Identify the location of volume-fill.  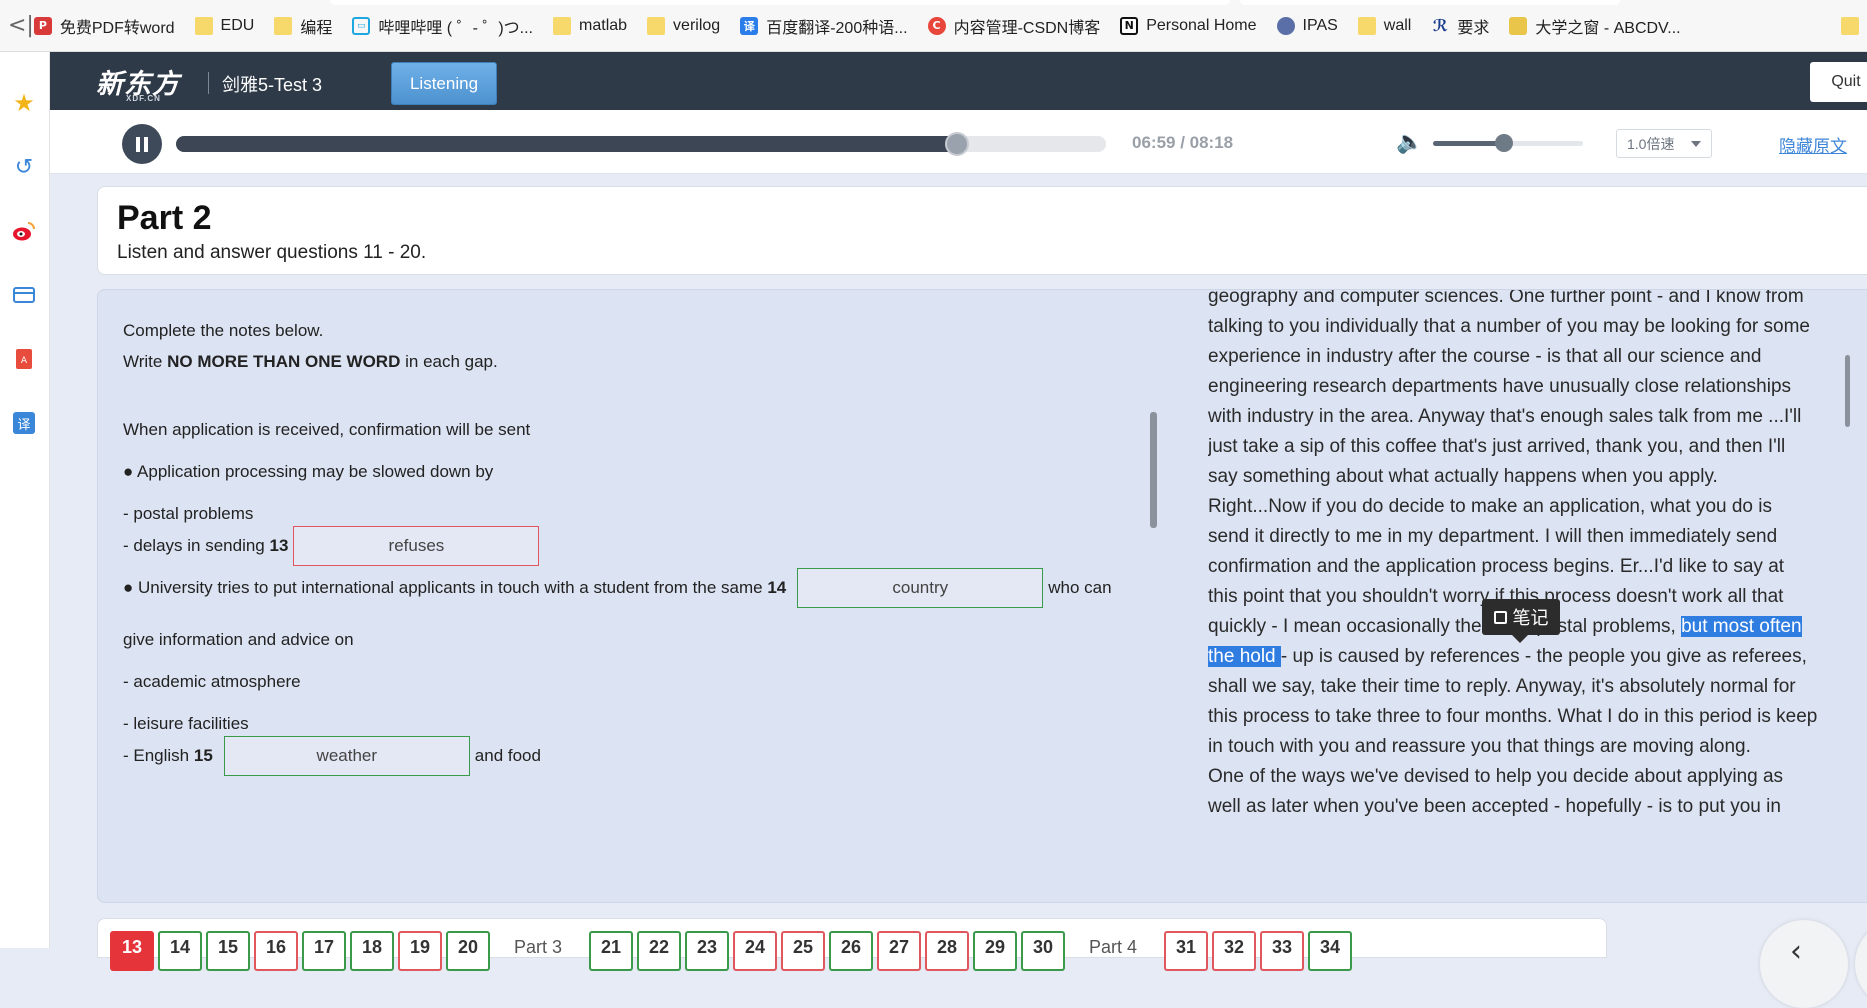
(1468, 143).